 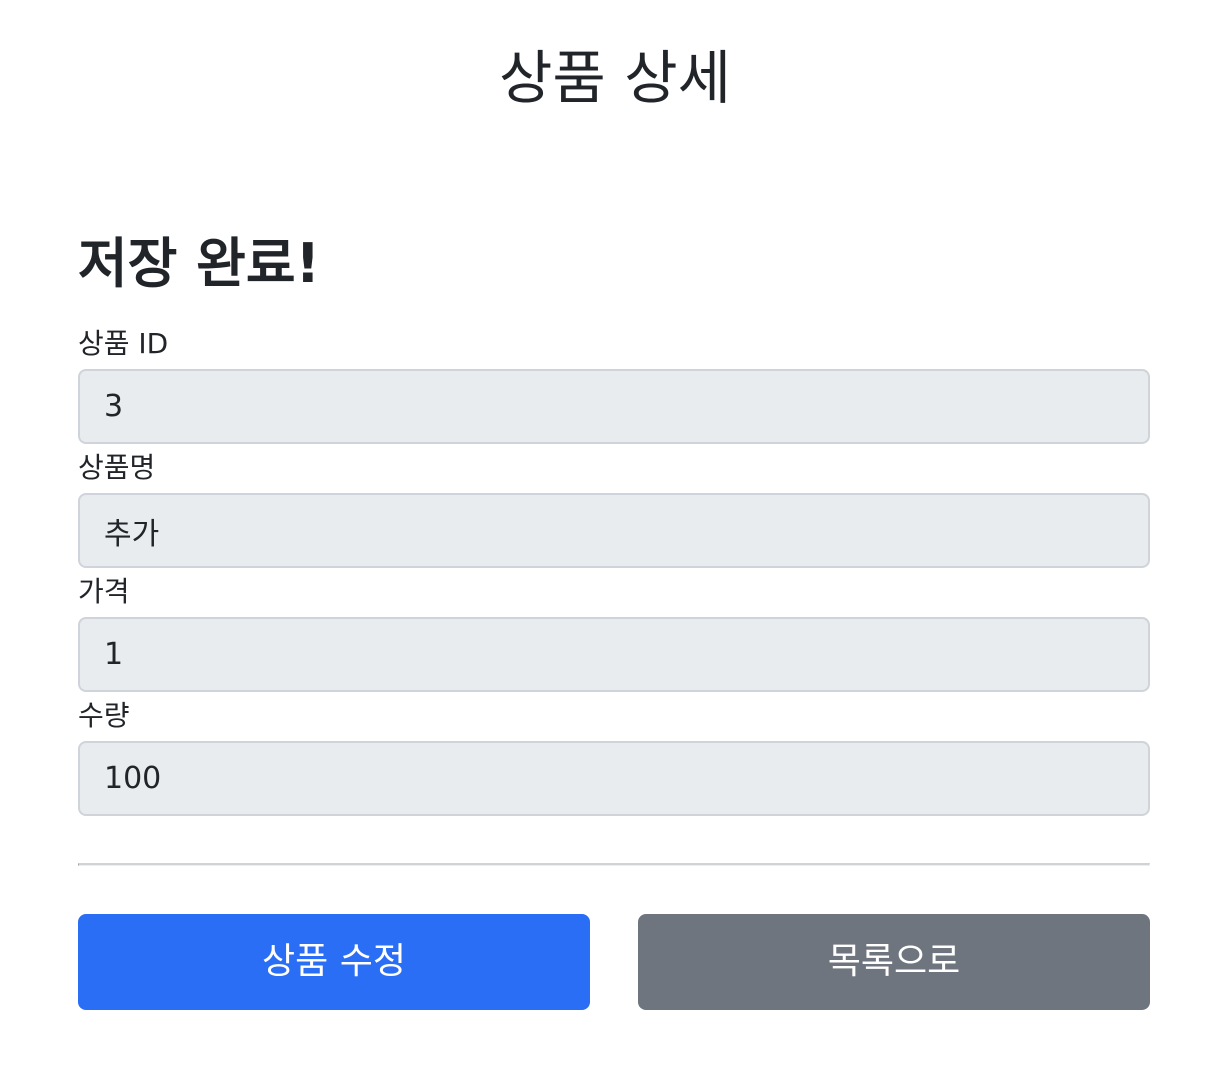 What do you see at coordinates (104, 591) in the screenshot?
I see `price-label: 가격` at bounding box center [104, 591].